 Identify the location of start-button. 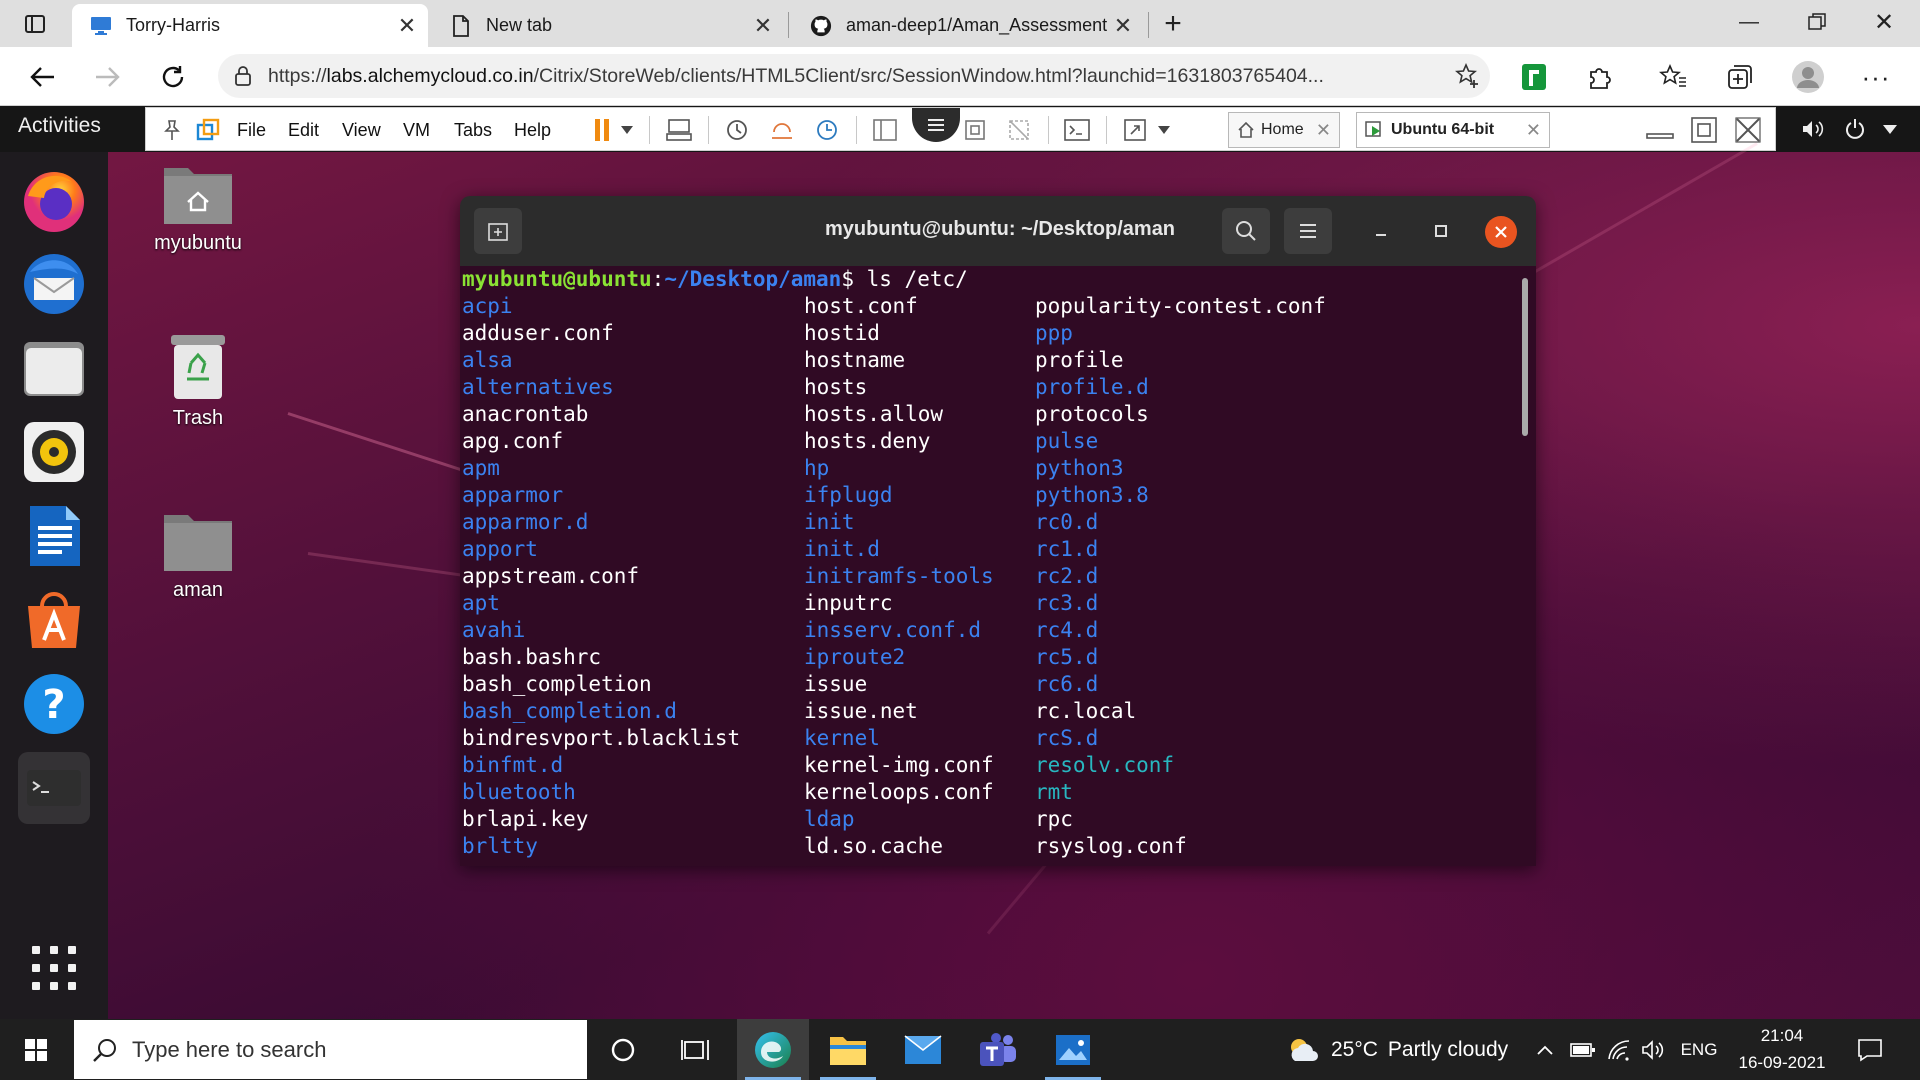
(36, 1049).